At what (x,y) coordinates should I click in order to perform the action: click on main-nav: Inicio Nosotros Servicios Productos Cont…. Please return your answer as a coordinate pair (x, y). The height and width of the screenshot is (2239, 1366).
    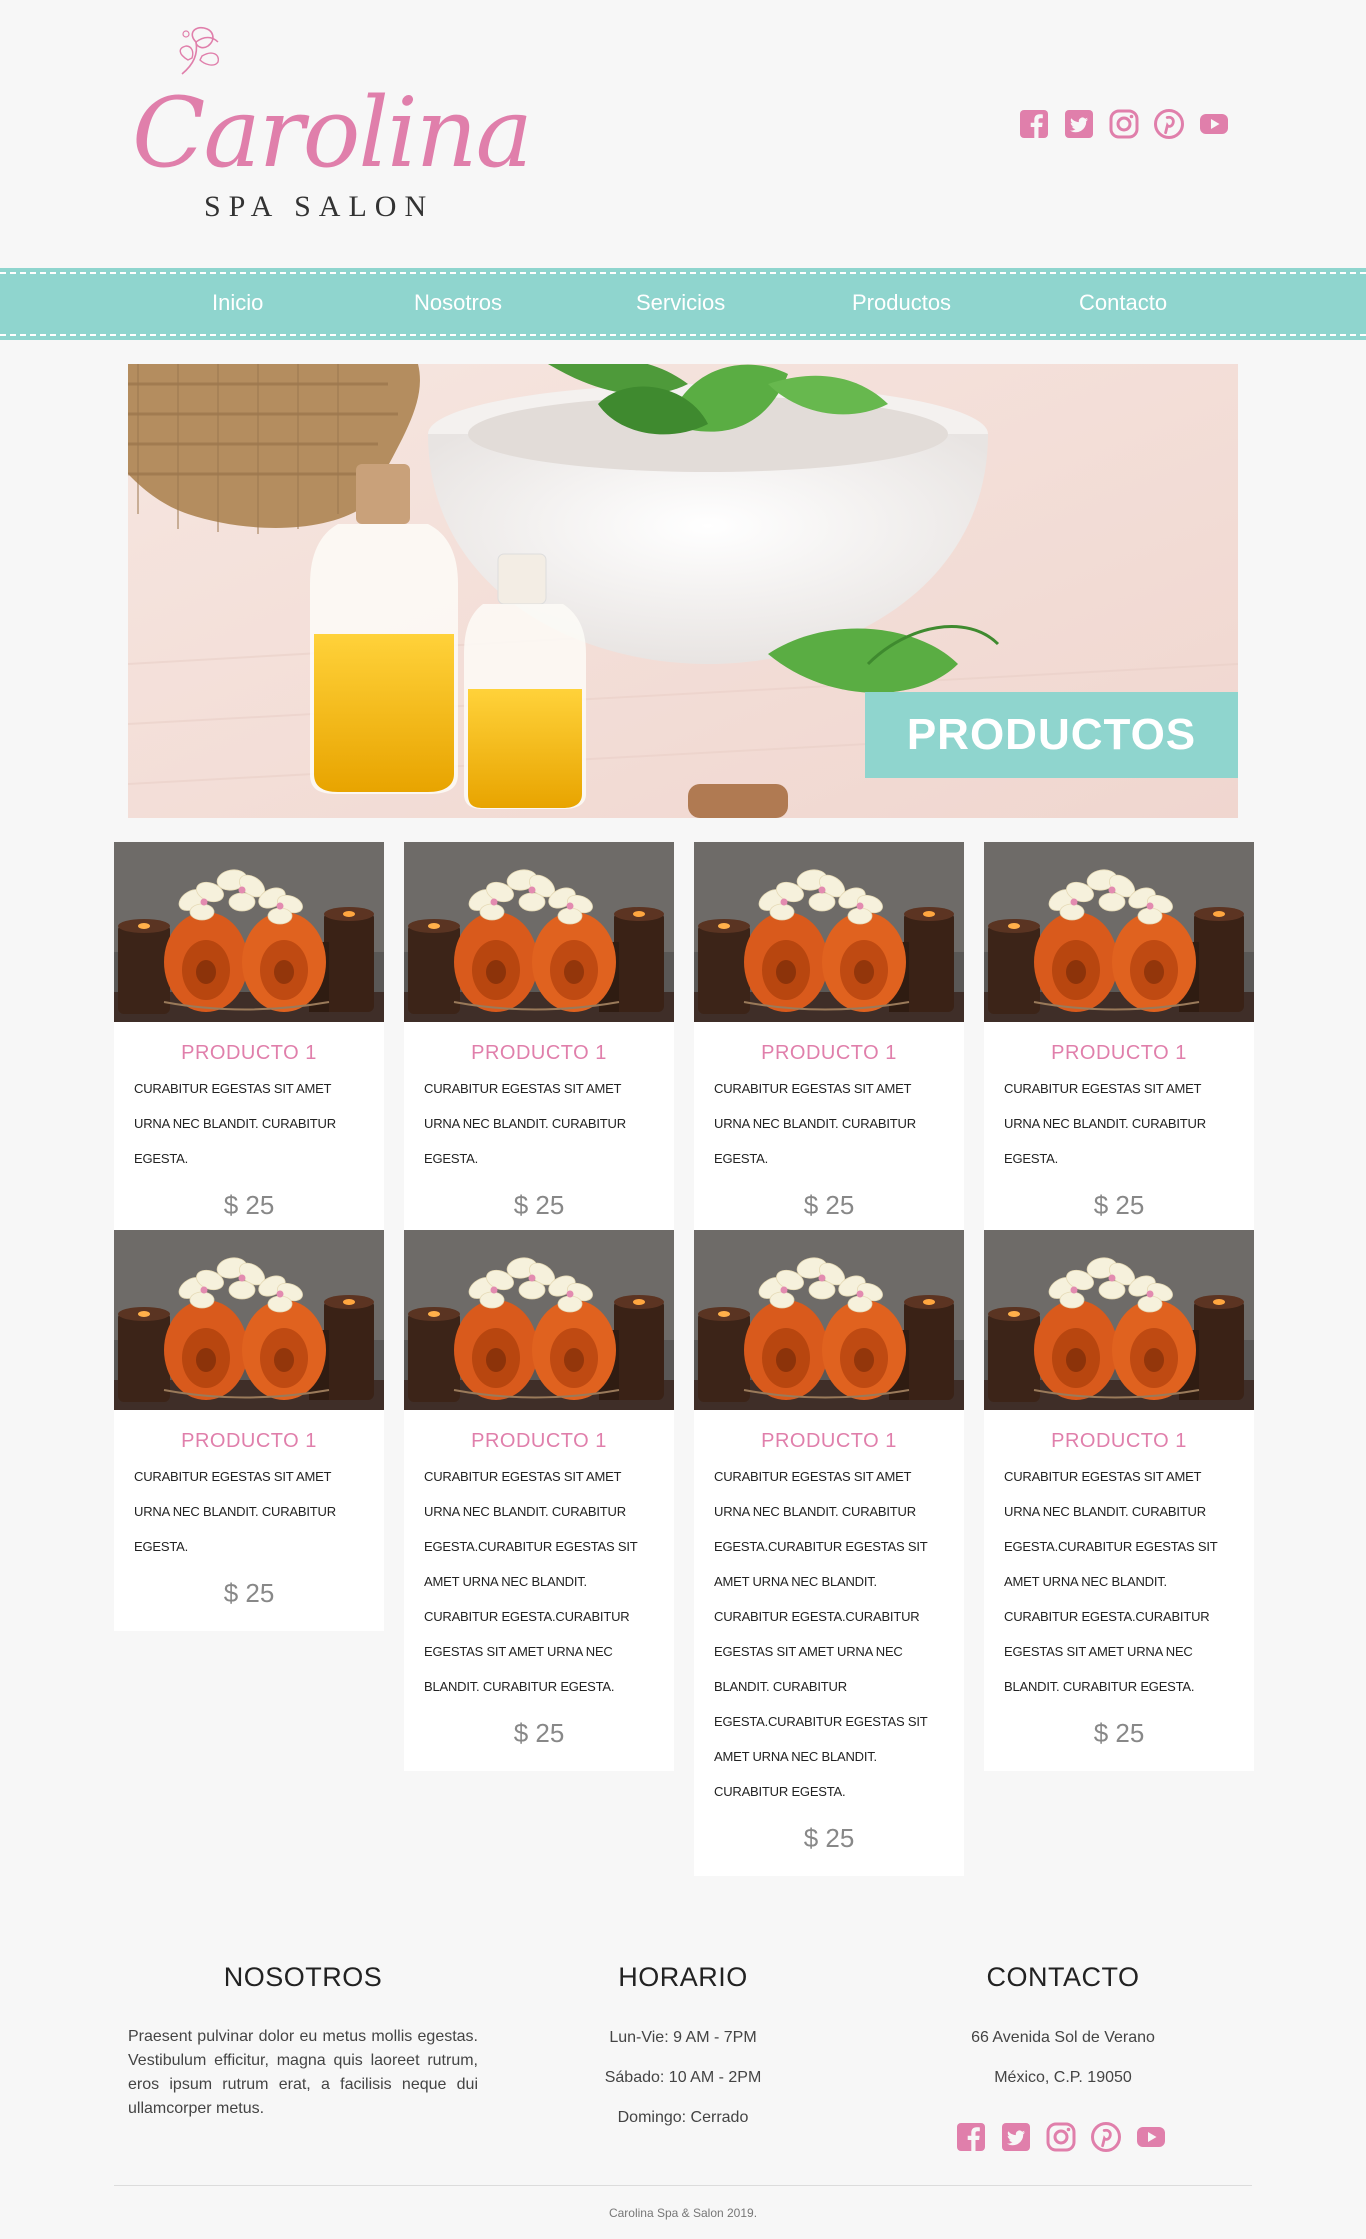
    Looking at the image, I should click on (683, 304).